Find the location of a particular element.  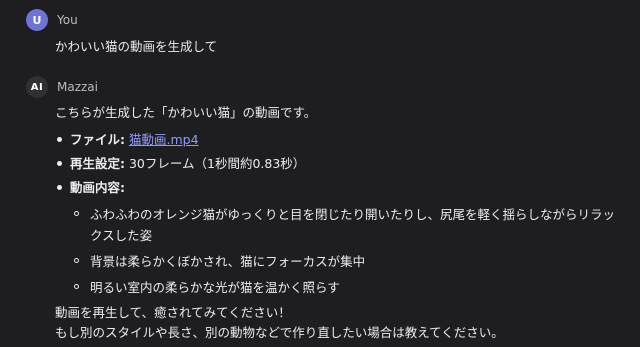

file-label: ファイル: is located at coordinates (97, 139).